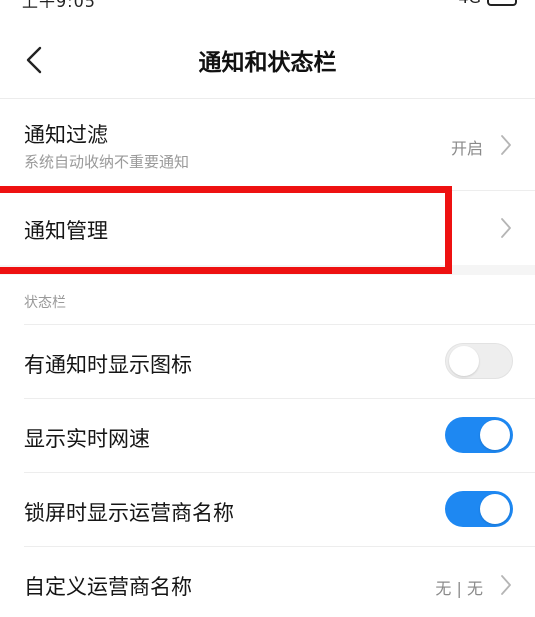 The width and height of the screenshot is (535, 617). What do you see at coordinates (66, 135) in the screenshot?
I see `notification-filter-title: 通知过滤` at bounding box center [66, 135].